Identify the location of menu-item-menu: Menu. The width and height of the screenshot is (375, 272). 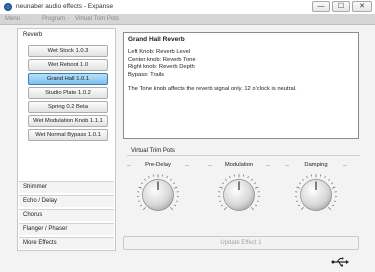
(12, 19).